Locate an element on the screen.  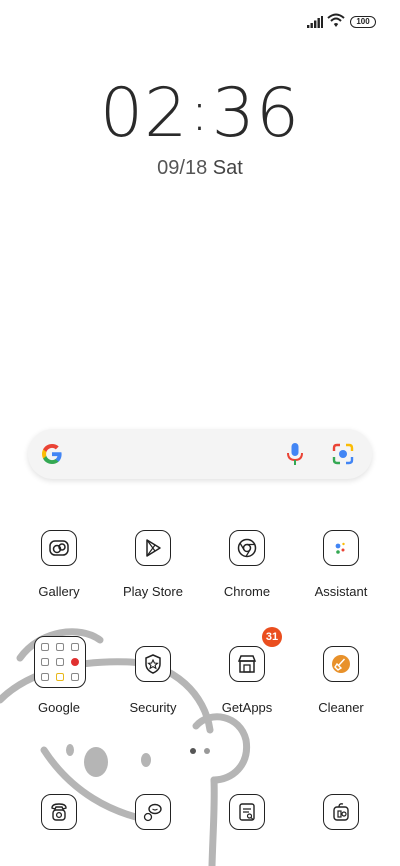
app-play-store: Play Store is located at coordinates (153, 564).